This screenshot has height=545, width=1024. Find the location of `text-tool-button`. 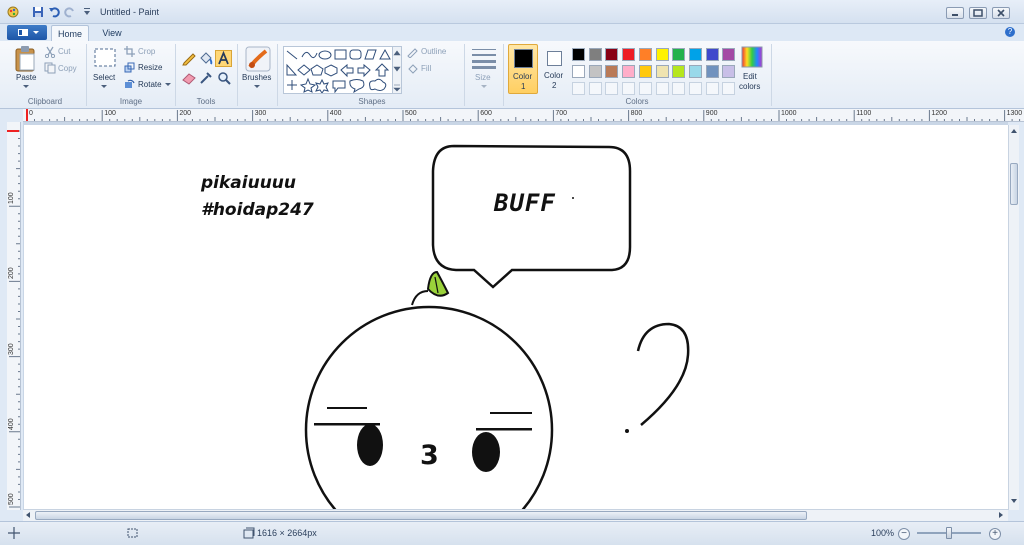

text-tool-button is located at coordinates (223, 58).